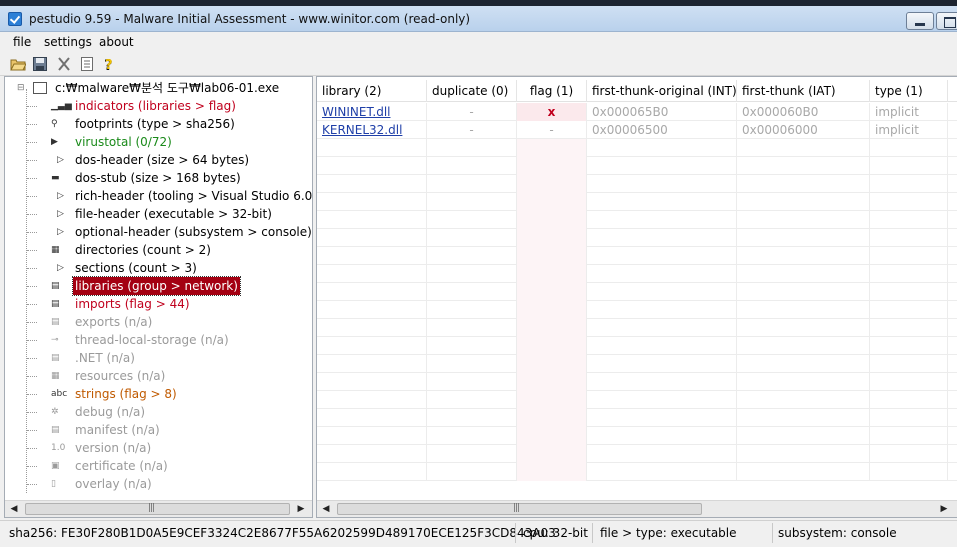  I want to click on tree-item: ▦ resources (n/a), so click(158, 376).